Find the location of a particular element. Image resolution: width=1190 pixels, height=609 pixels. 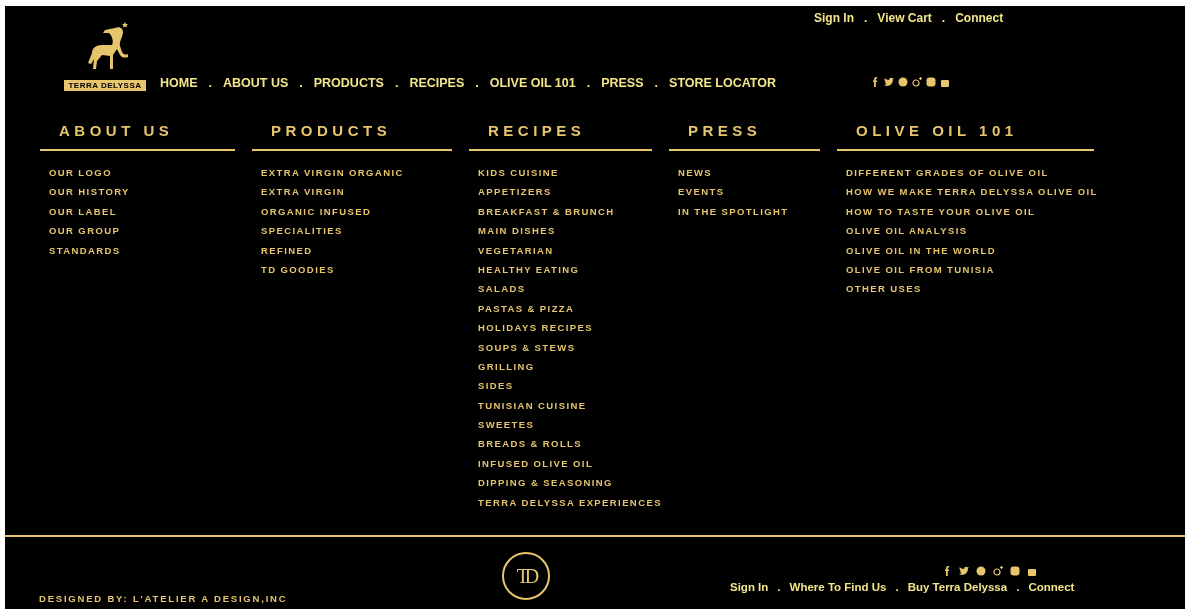

menu-link: PASTAS & PIZZA is located at coordinates (526, 308).